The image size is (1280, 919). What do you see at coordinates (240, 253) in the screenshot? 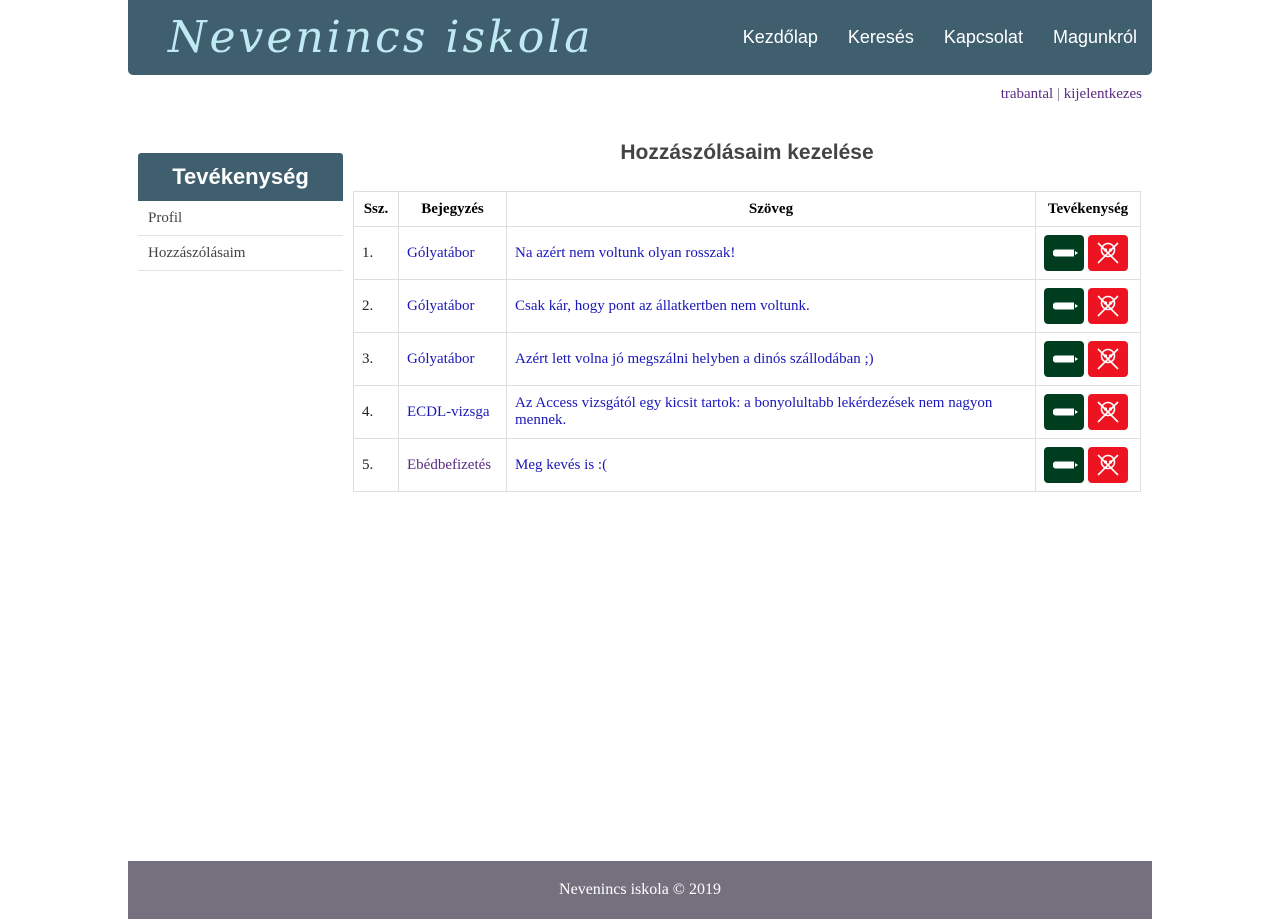
I see `sidebar-item-comments: Hozzászólásaim` at bounding box center [240, 253].